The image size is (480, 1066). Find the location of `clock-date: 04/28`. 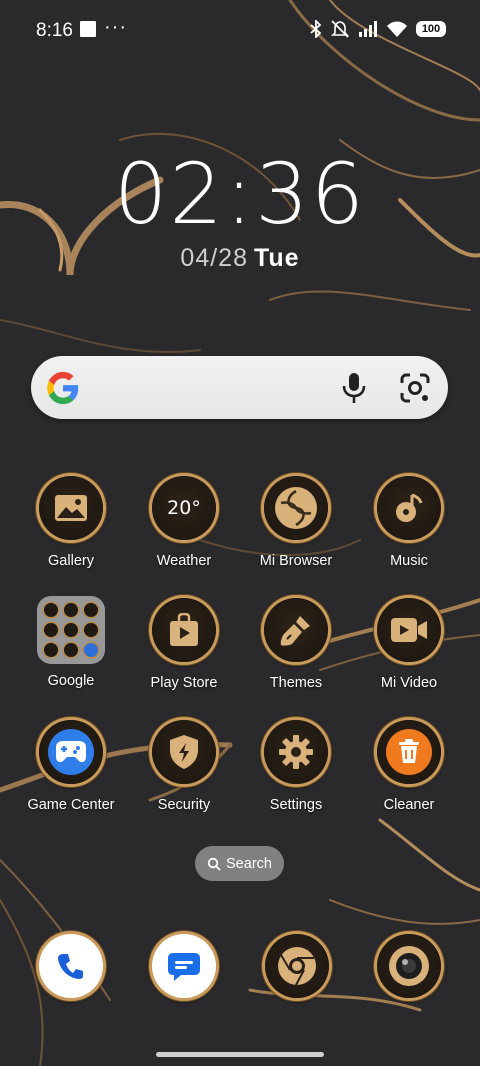

clock-date: 04/28 is located at coordinates (214, 258).